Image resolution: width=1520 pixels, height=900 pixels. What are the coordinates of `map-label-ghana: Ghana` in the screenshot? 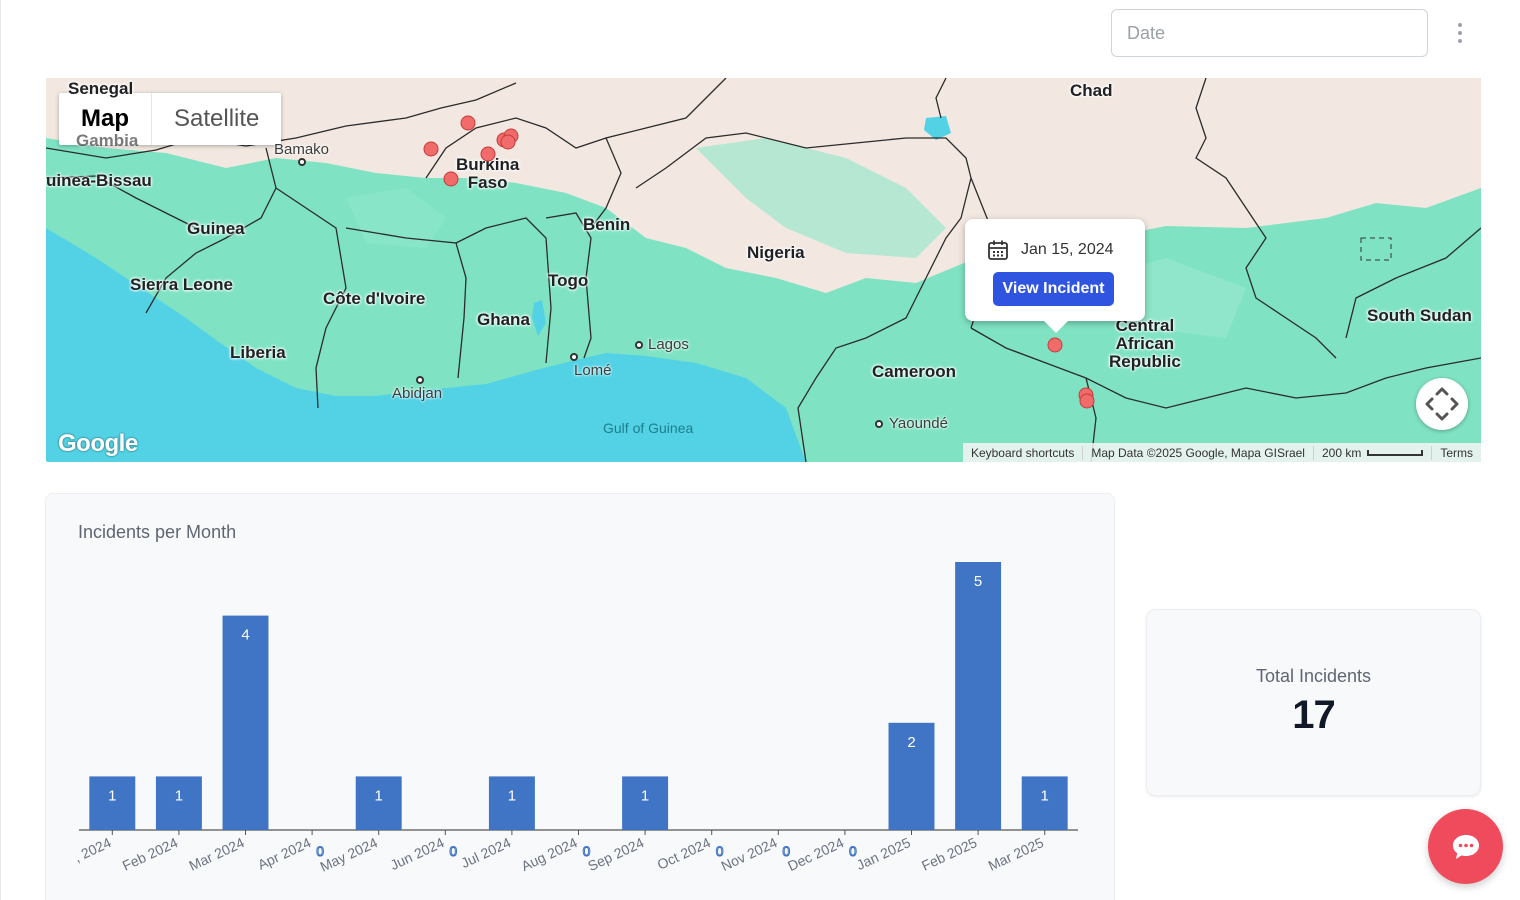 It's located at (503, 319).